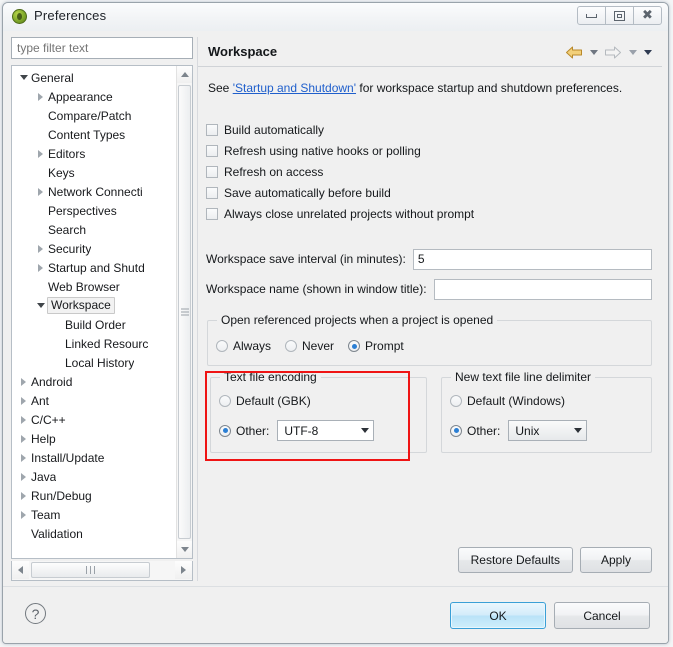 This screenshot has height=647, width=673. I want to click on delimiter-default-option: Default (Windows), so click(514, 401).